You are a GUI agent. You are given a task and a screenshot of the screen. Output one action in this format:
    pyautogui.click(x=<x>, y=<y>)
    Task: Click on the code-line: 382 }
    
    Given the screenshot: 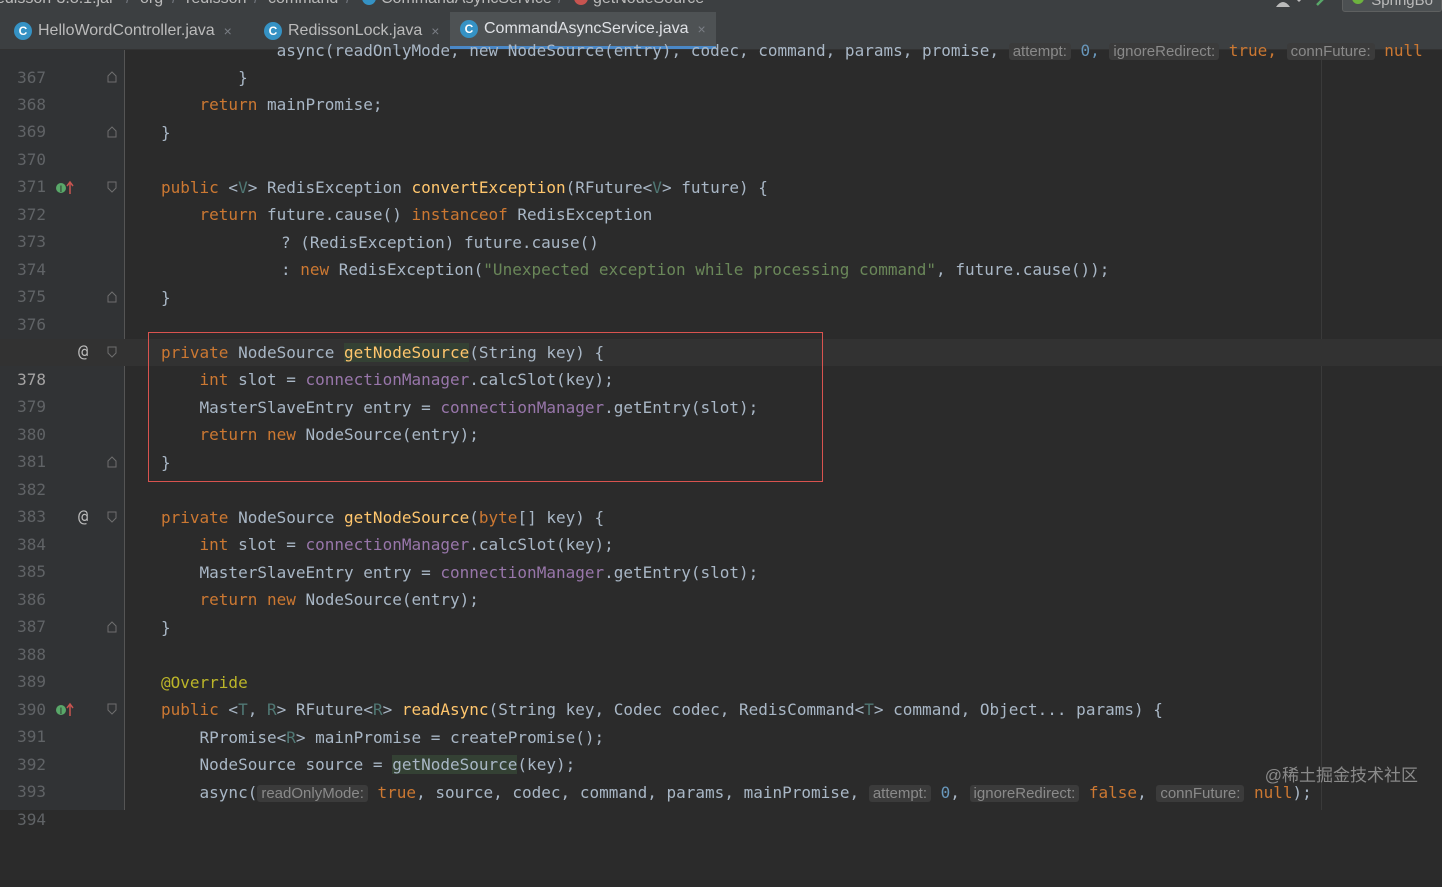 What is the action you would take?
    pyautogui.click(x=721, y=474)
    